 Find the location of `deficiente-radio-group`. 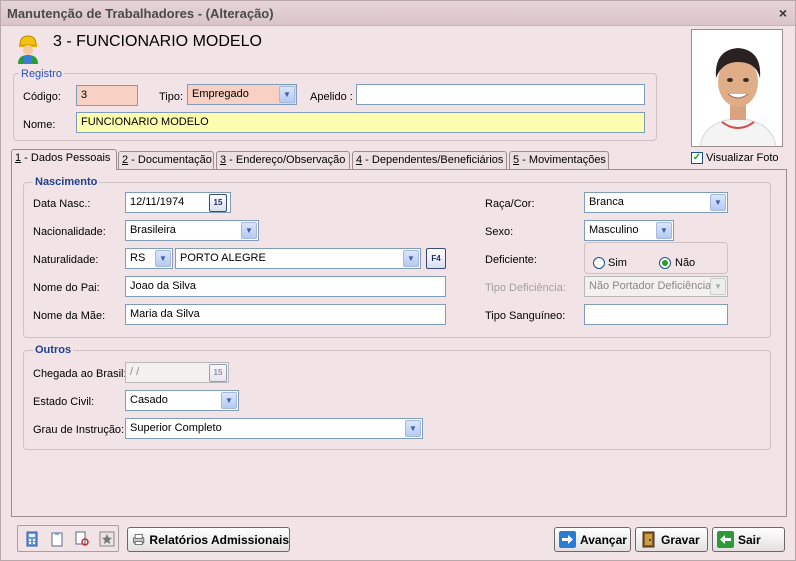

deficiente-radio-group is located at coordinates (656, 258).